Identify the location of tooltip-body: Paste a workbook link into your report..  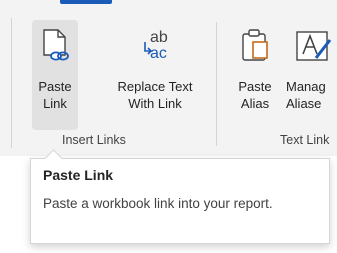
(158, 203).